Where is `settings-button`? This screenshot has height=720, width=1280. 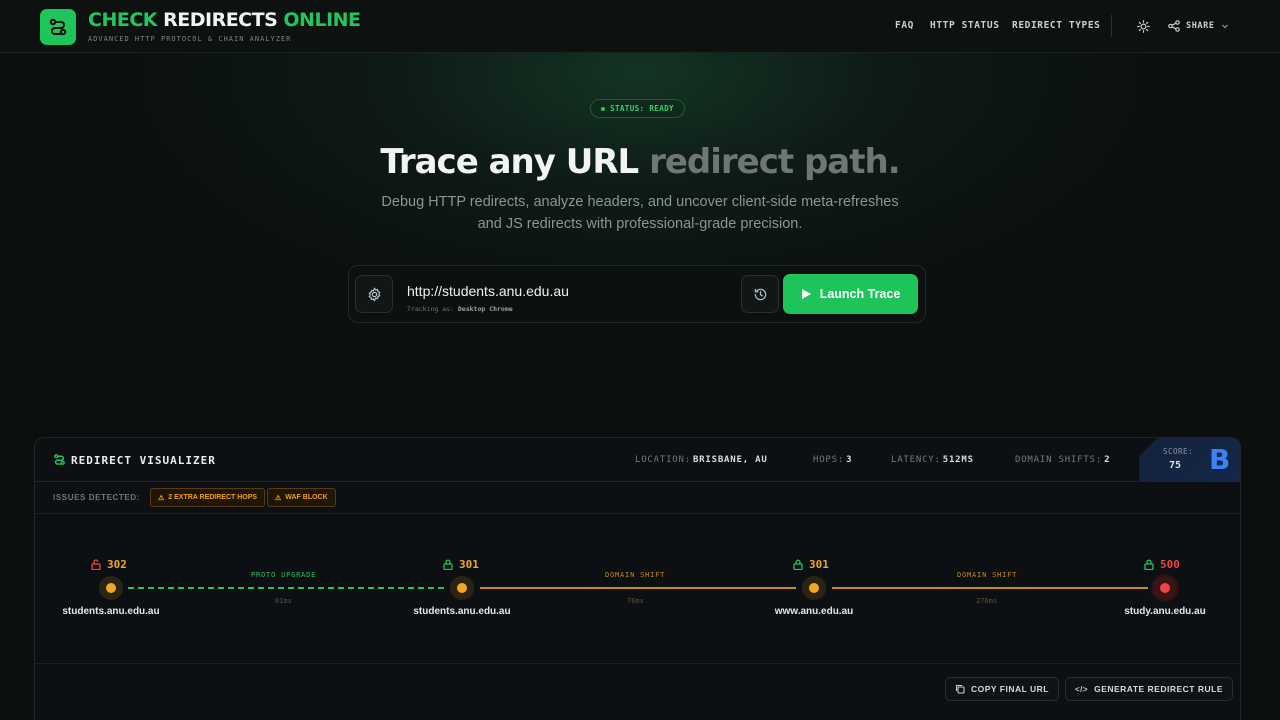
settings-button is located at coordinates (374, 294).